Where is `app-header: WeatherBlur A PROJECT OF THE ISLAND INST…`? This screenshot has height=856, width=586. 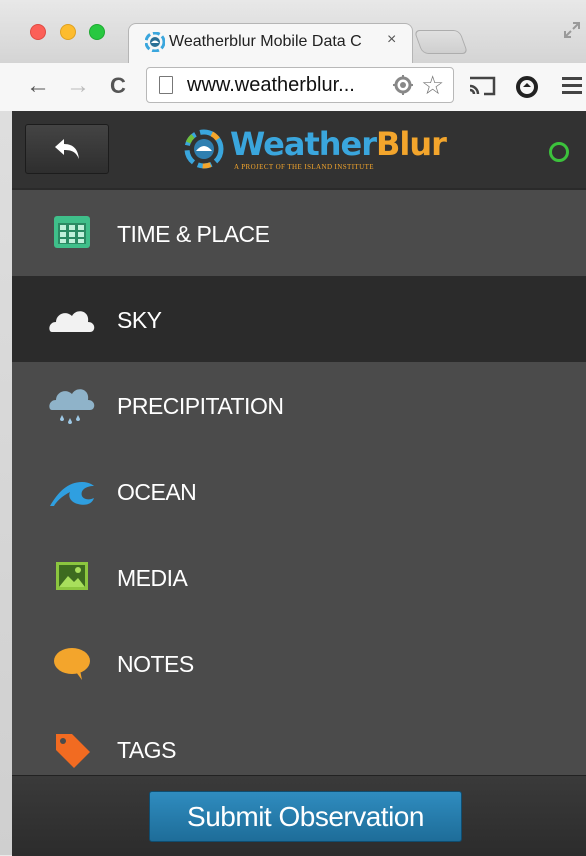 app-header: WeatherBlur A PROJECT OF THE ISLAND INST… is located at coordinates (299, 150).